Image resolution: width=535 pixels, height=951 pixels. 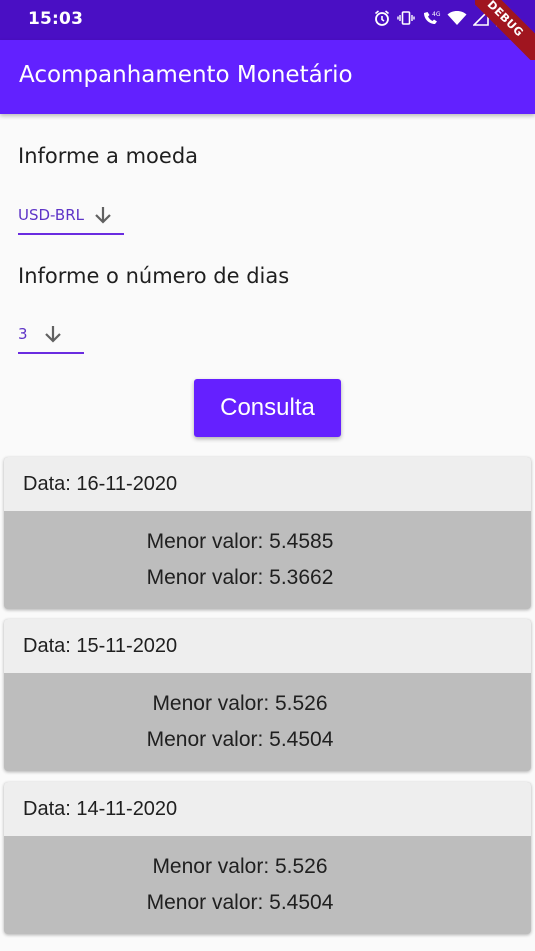 I want to click on status-time: 15:03, so click(x=56, y=19).